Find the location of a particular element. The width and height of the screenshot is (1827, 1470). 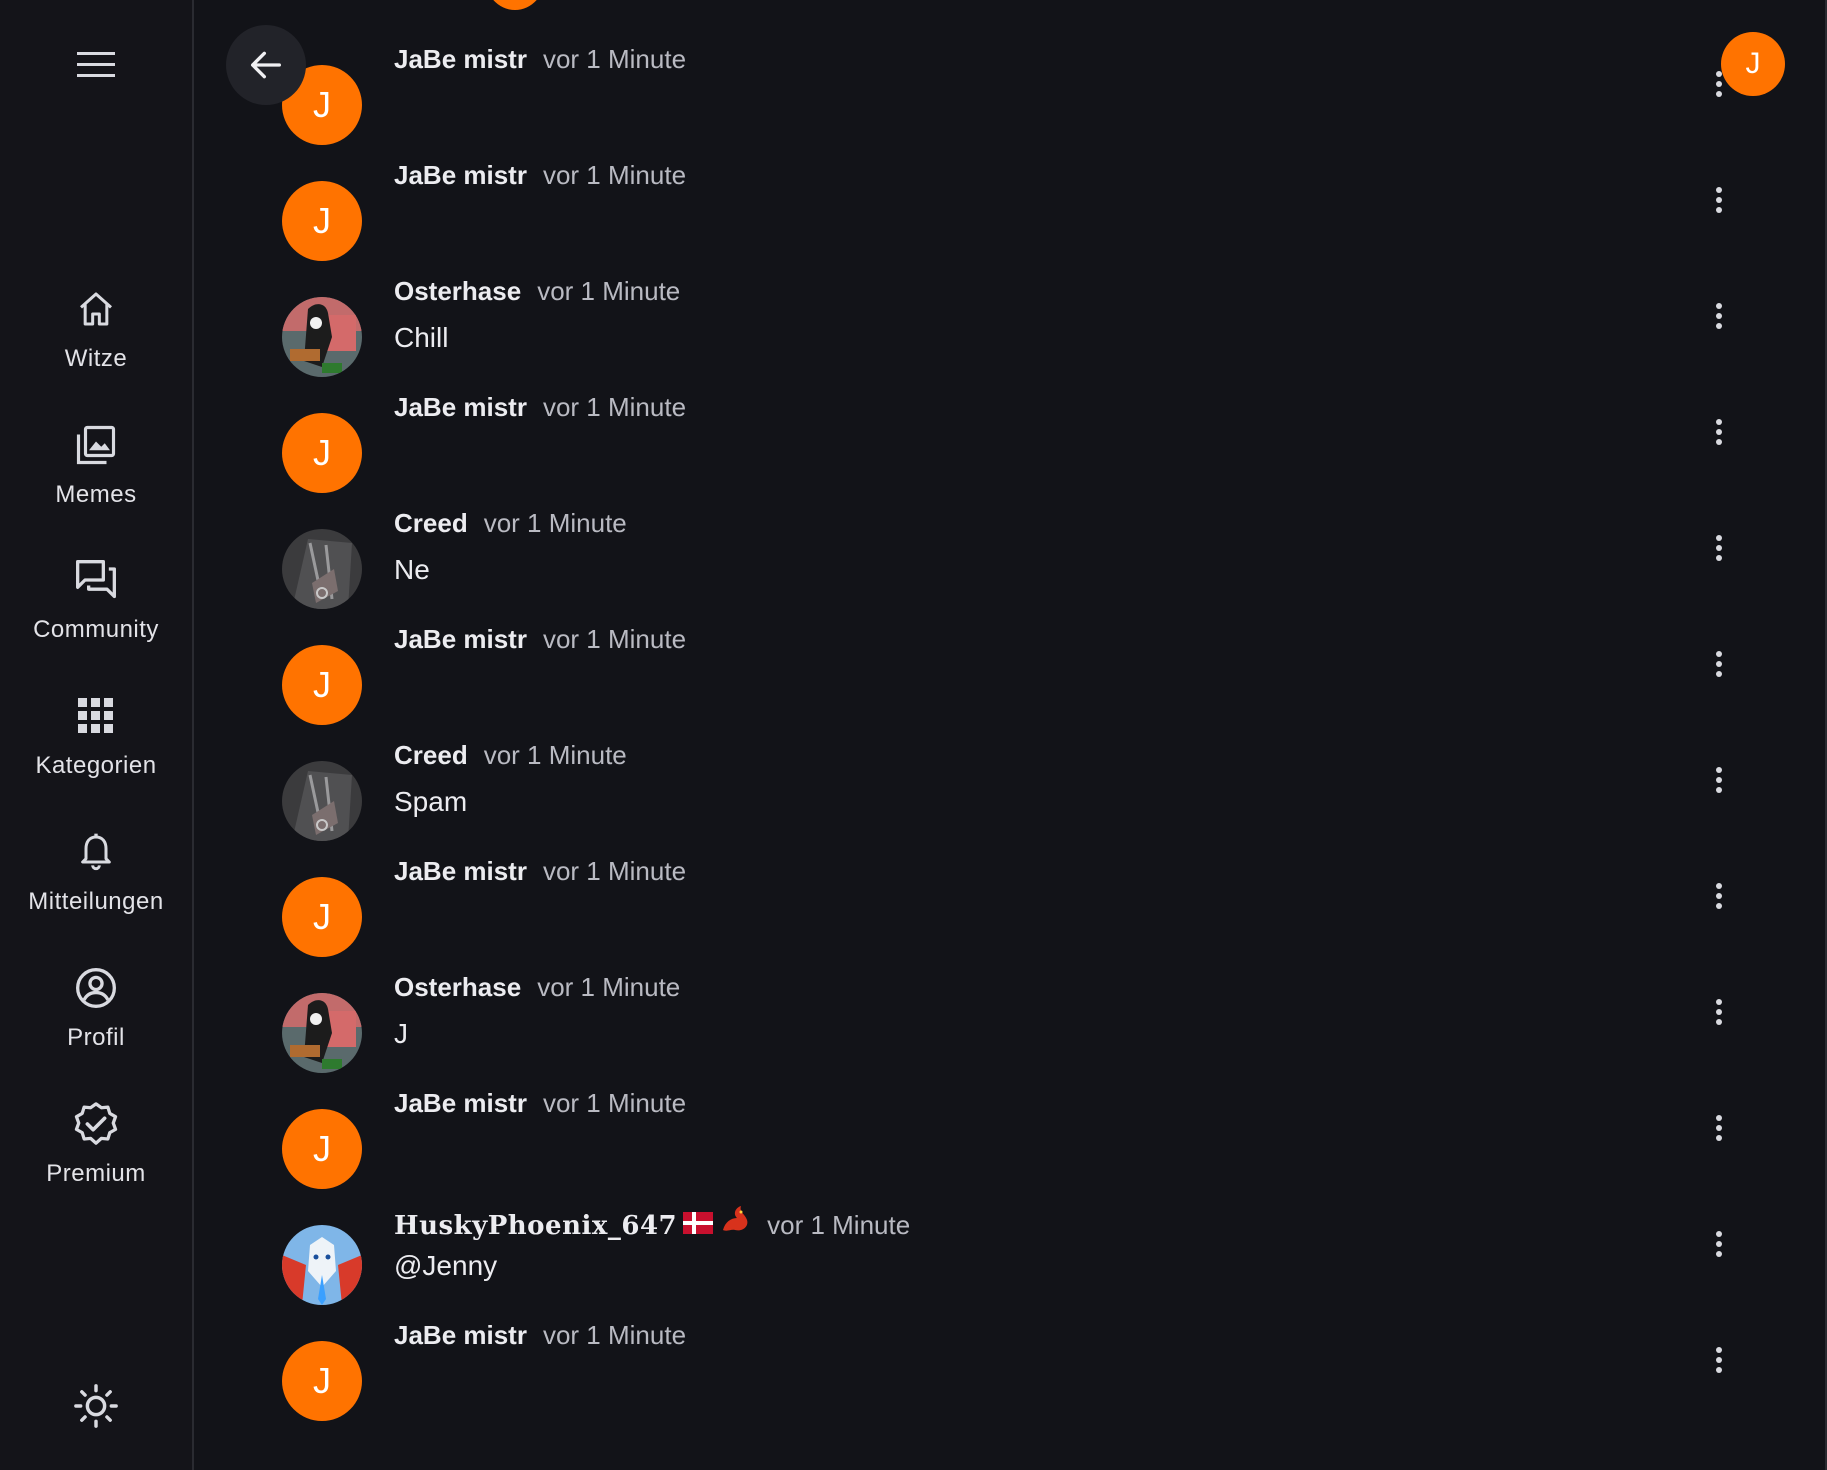

message-text: Spam is located at coordinates (431, 801).